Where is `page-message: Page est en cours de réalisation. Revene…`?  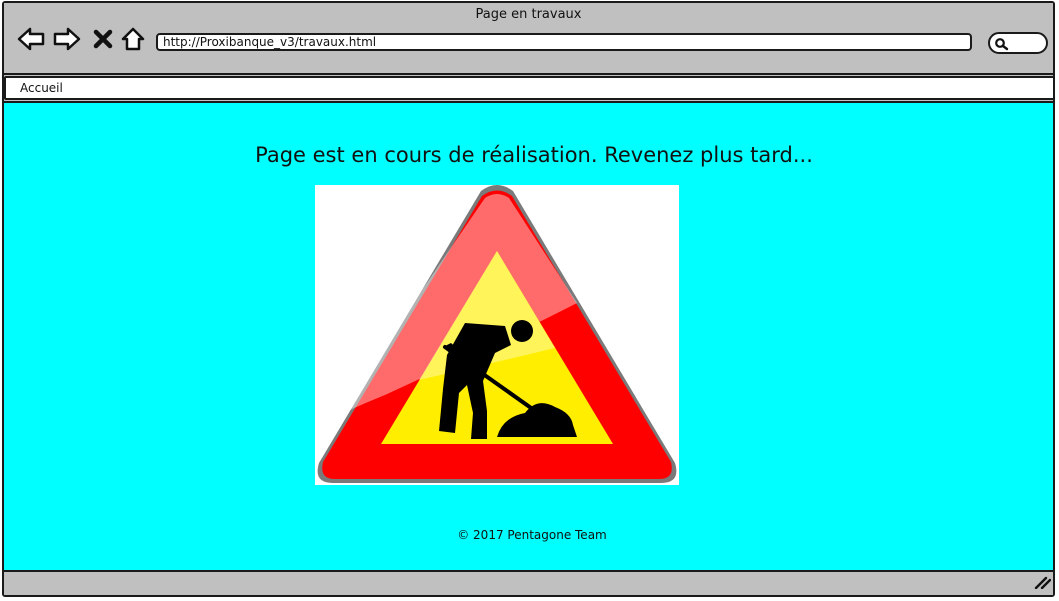
page-message: Page est en cours de réalisation. Revene… is located at coordinates (534, 155).